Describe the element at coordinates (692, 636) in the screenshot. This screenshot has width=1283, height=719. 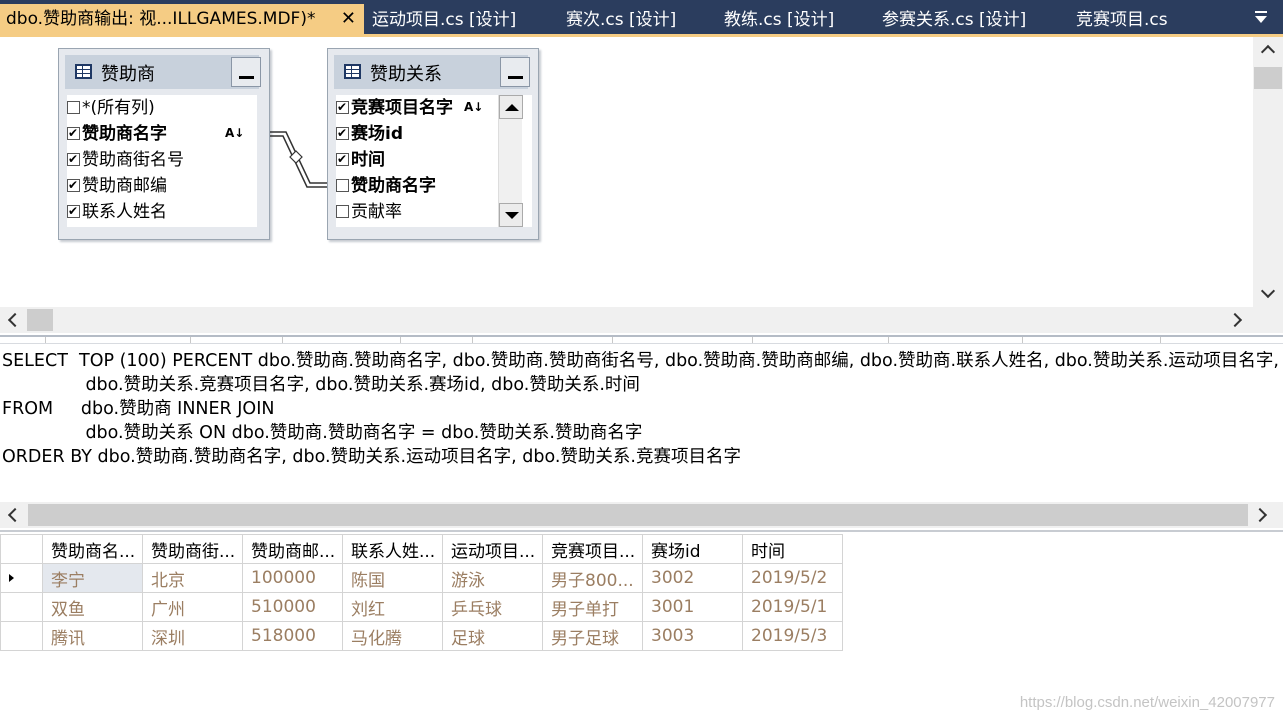
I see `grid-cell: 3003` at that location.